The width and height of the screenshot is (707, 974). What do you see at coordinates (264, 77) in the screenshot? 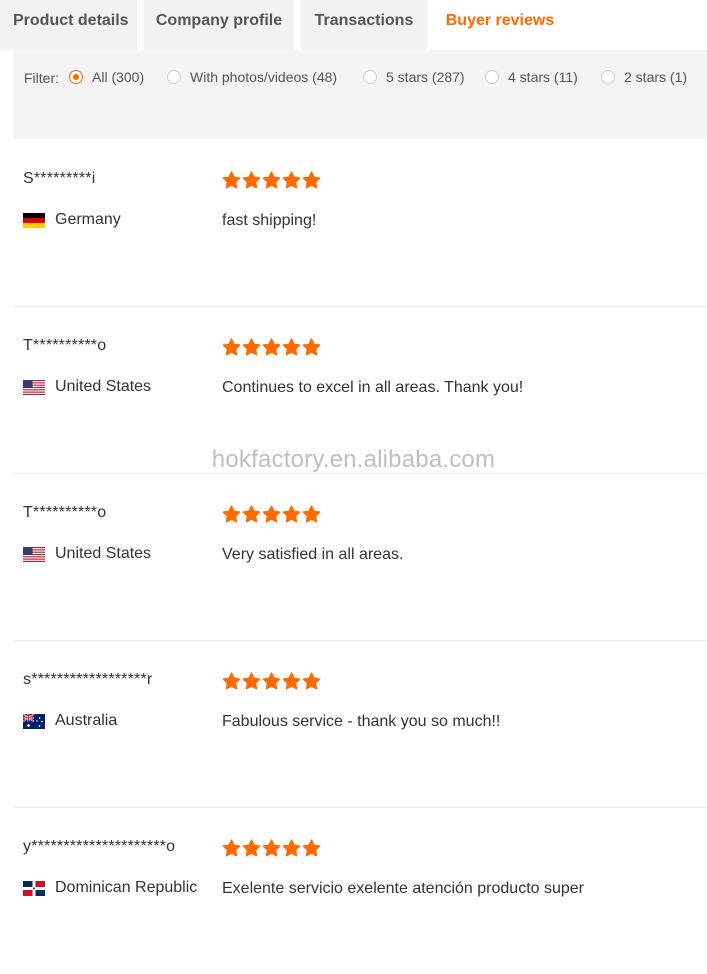
I see `filter-option-label: With photos/videos (48)` at bounding box center [264, 77].